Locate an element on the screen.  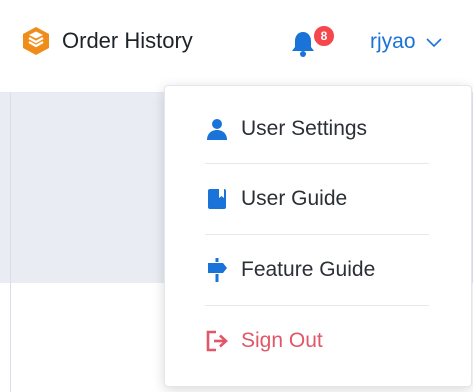
username: rjyao is located at coordinates (393, 41).